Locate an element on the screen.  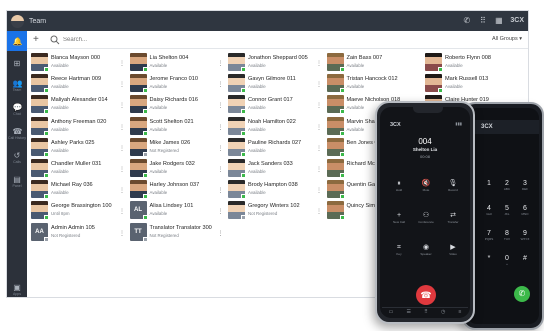
dialpad-icon: ⠿ is located at coordinates (482, 20).